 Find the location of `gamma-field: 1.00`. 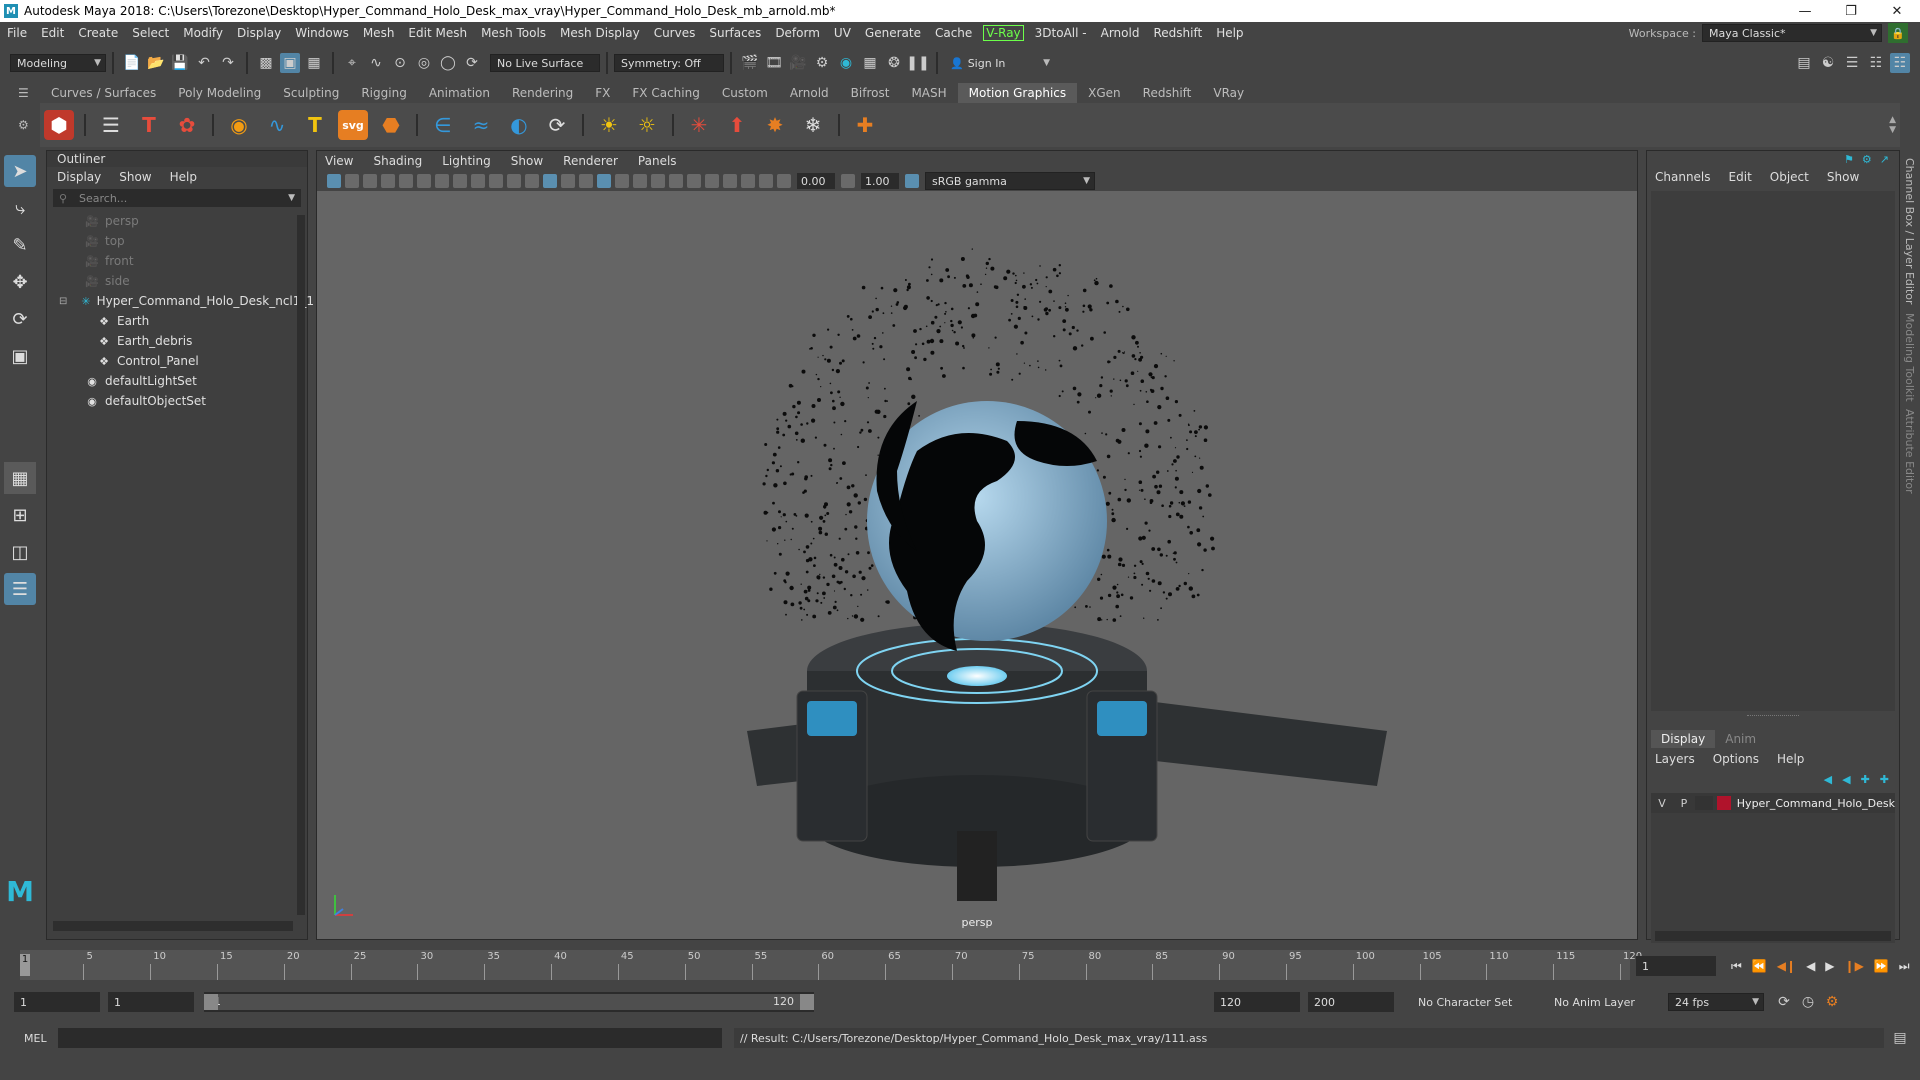

gamma-field: 1.00 is located at coordinates (880, 181).